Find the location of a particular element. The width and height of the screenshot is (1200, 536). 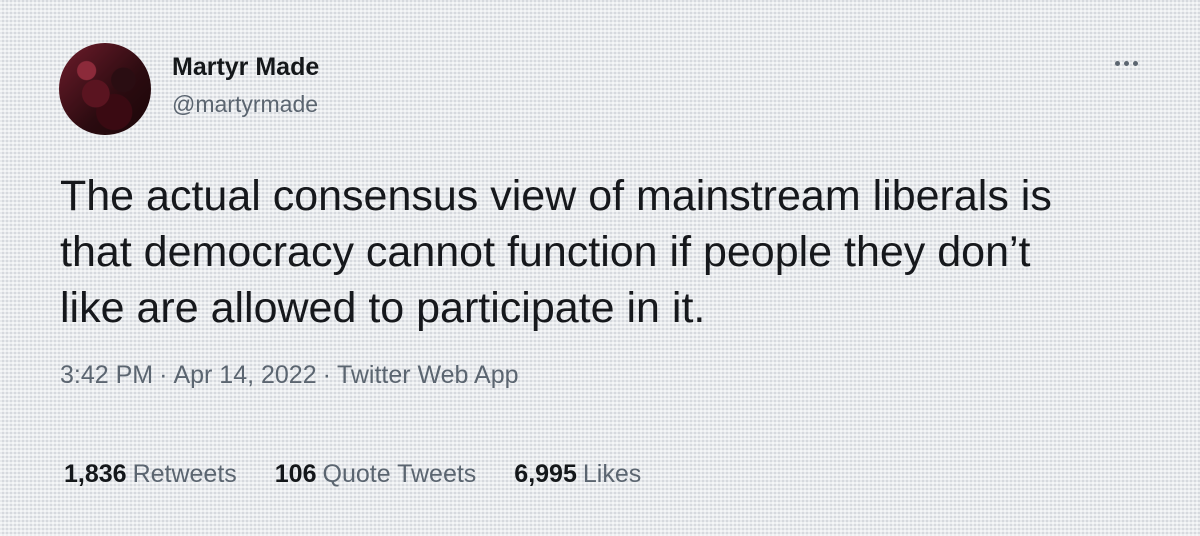

tweet-source: Twitter Web App is located at coordinates (428, 375).